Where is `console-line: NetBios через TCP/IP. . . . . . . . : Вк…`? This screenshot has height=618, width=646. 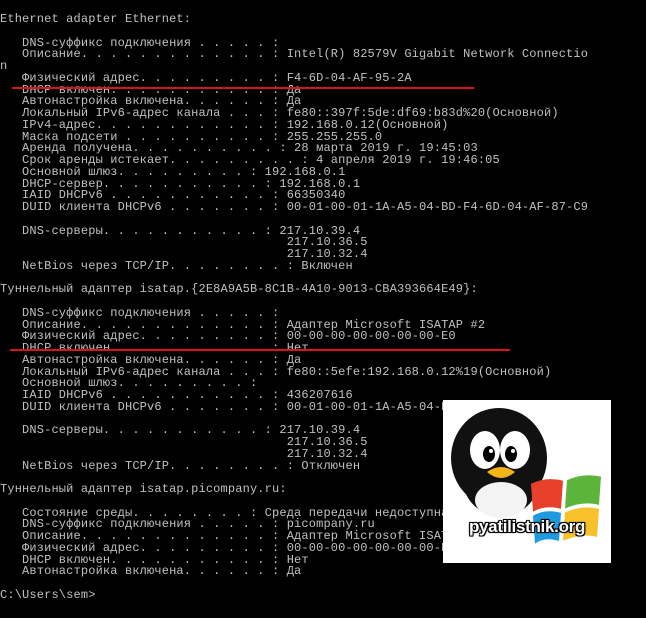 console-line: NetBios через TCP/IP. . . . . . . . : Вк… is located at coordinates (176, 265).